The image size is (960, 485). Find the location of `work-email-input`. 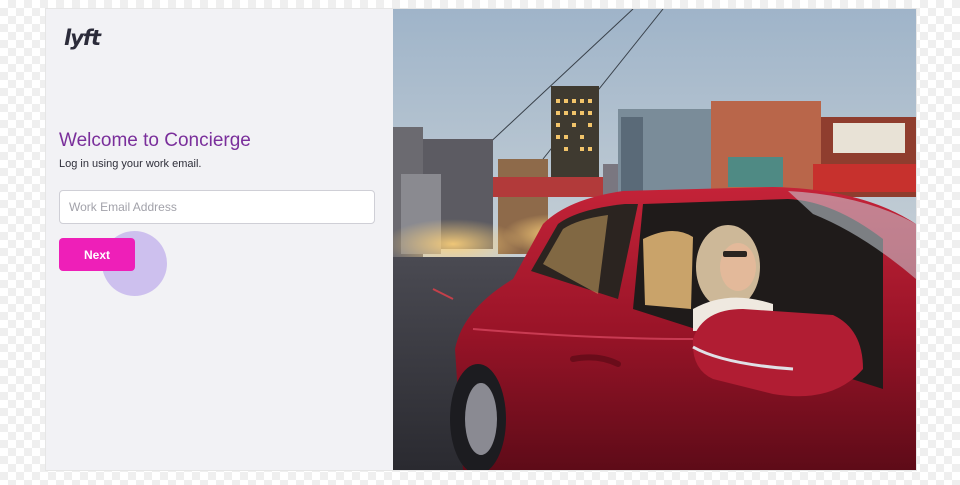

work-email-input is located at coordinates (217, 207).